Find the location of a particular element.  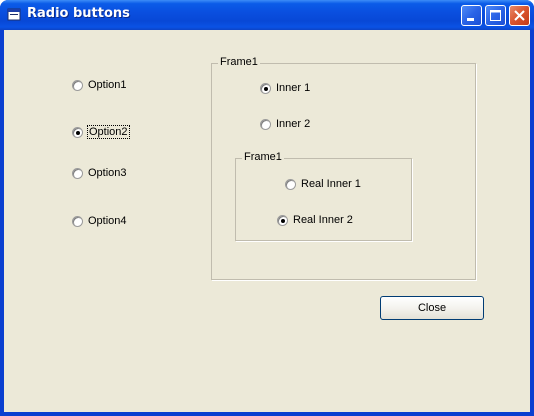

radio-label: Inner 1 is located at coordinates (293, 88).